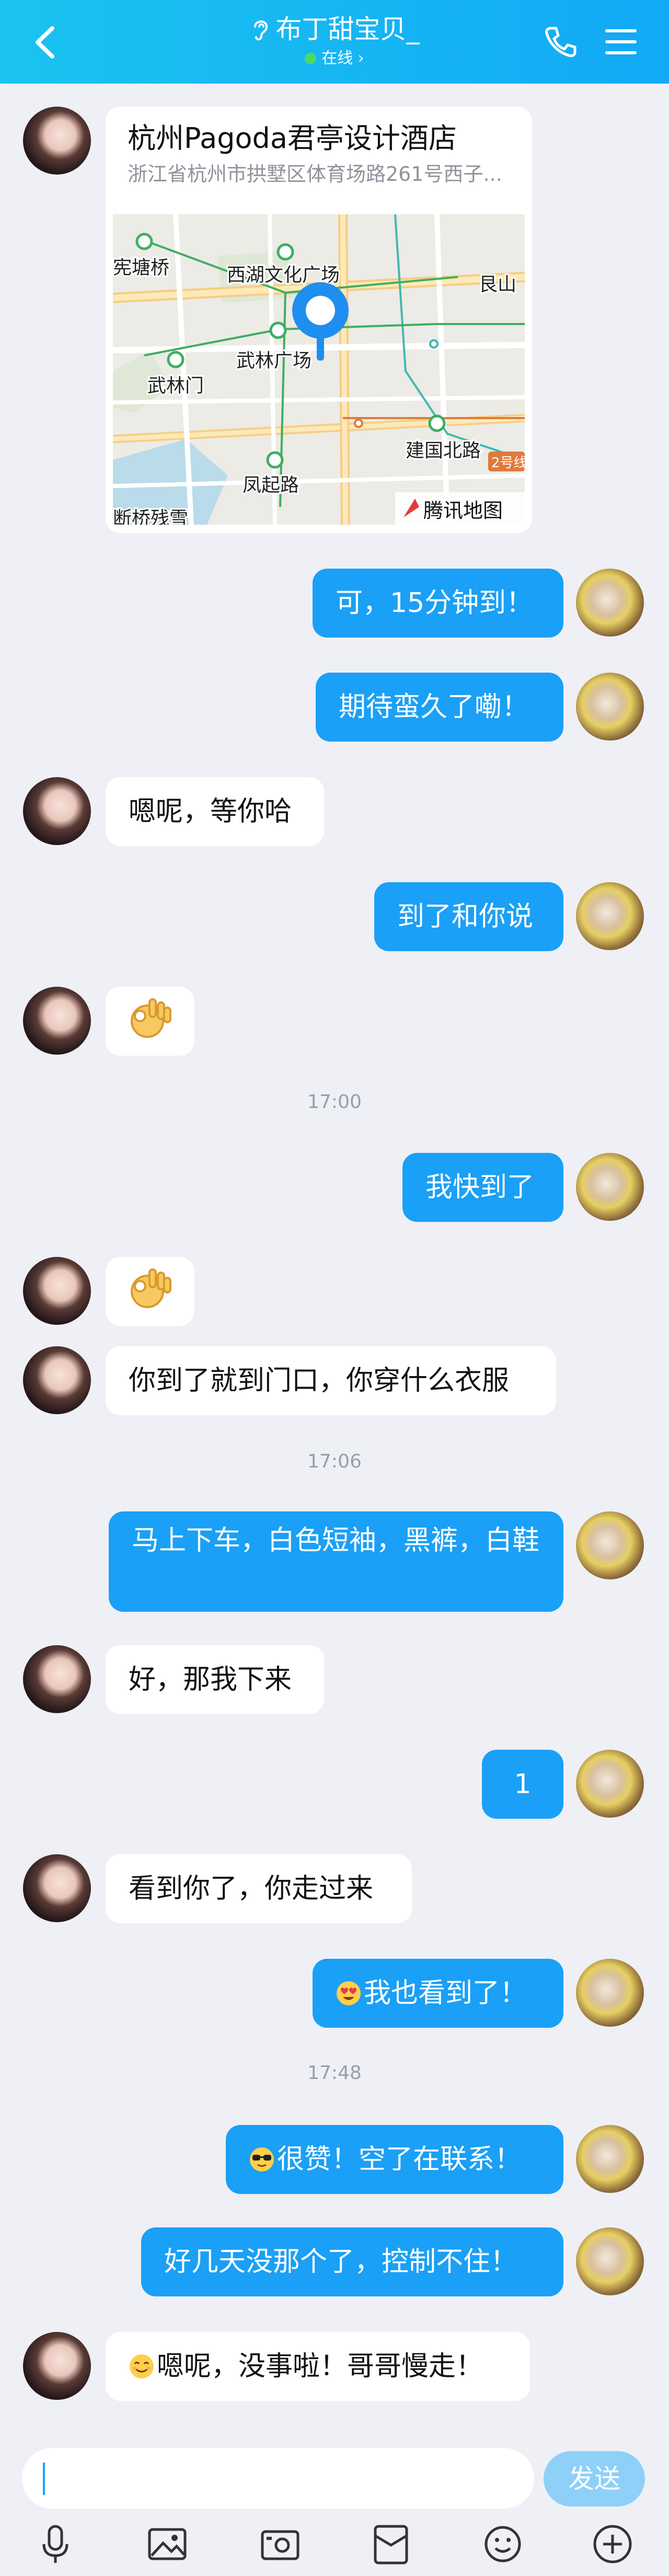  Describe the element at coordinates (210, 812) in the screenshot. I see `message-text: 嗯呢，等你哈` at that location.